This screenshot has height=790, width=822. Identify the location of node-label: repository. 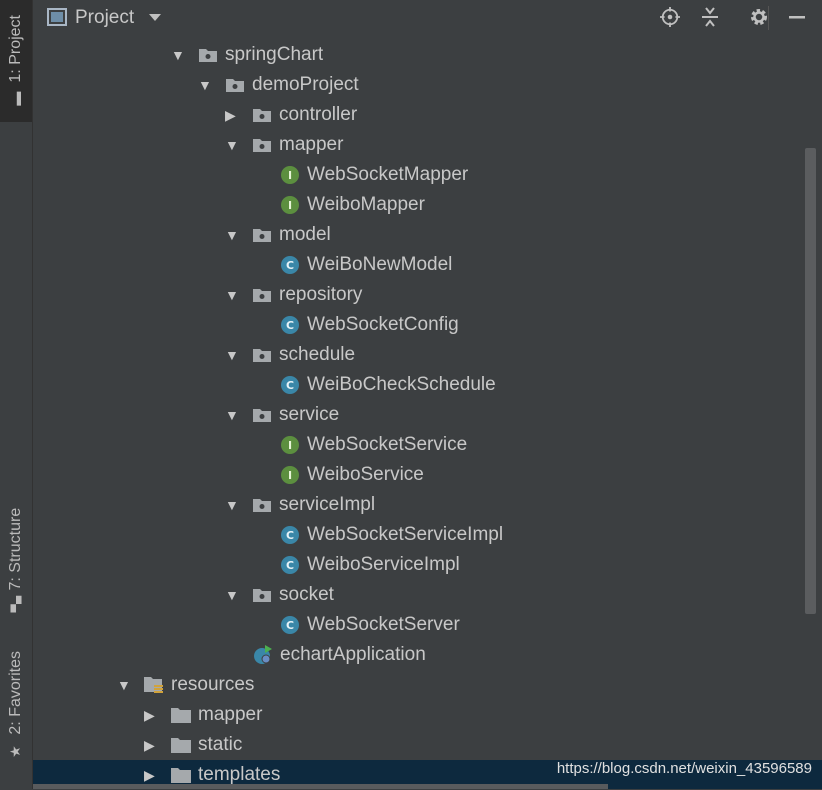
(321, 294).